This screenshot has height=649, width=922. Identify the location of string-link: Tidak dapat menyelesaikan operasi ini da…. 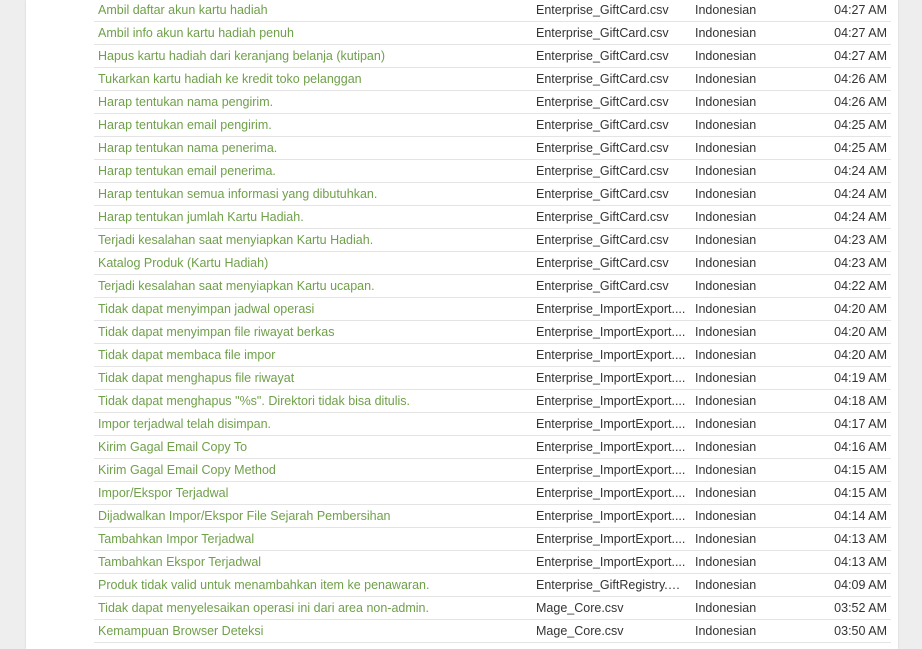
(313, 608).